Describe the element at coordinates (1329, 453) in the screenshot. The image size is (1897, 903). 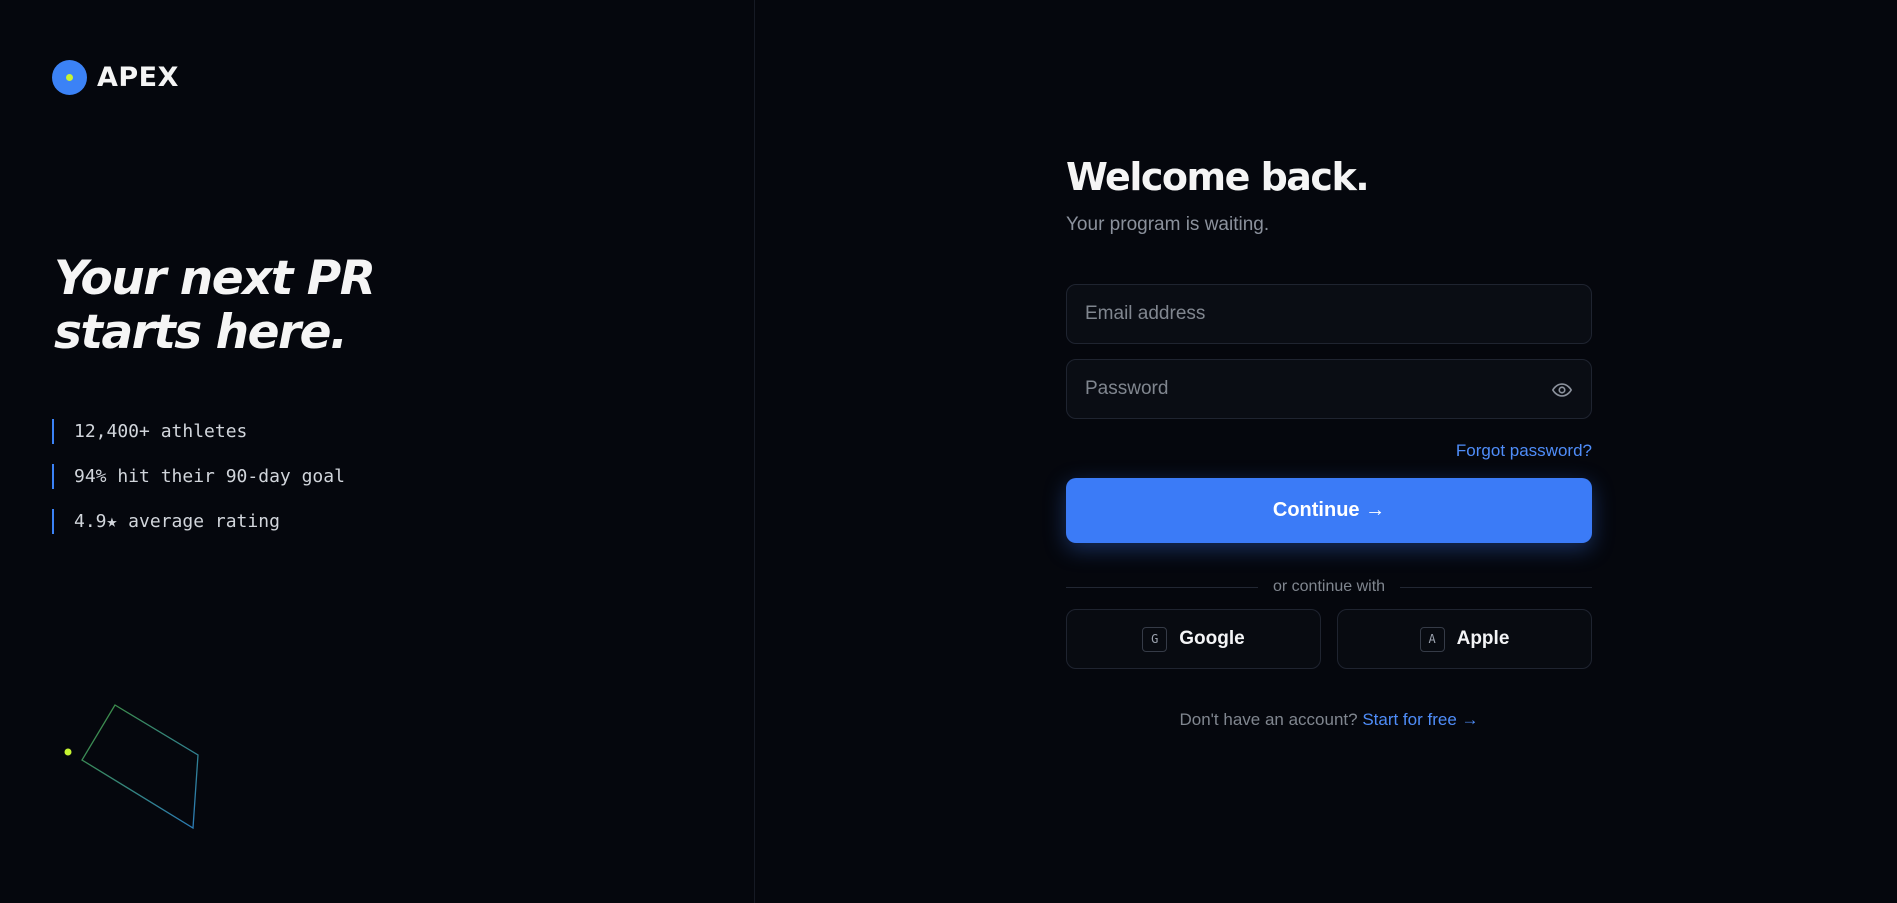
I see `forgot-row: Forgot password?` at that location.